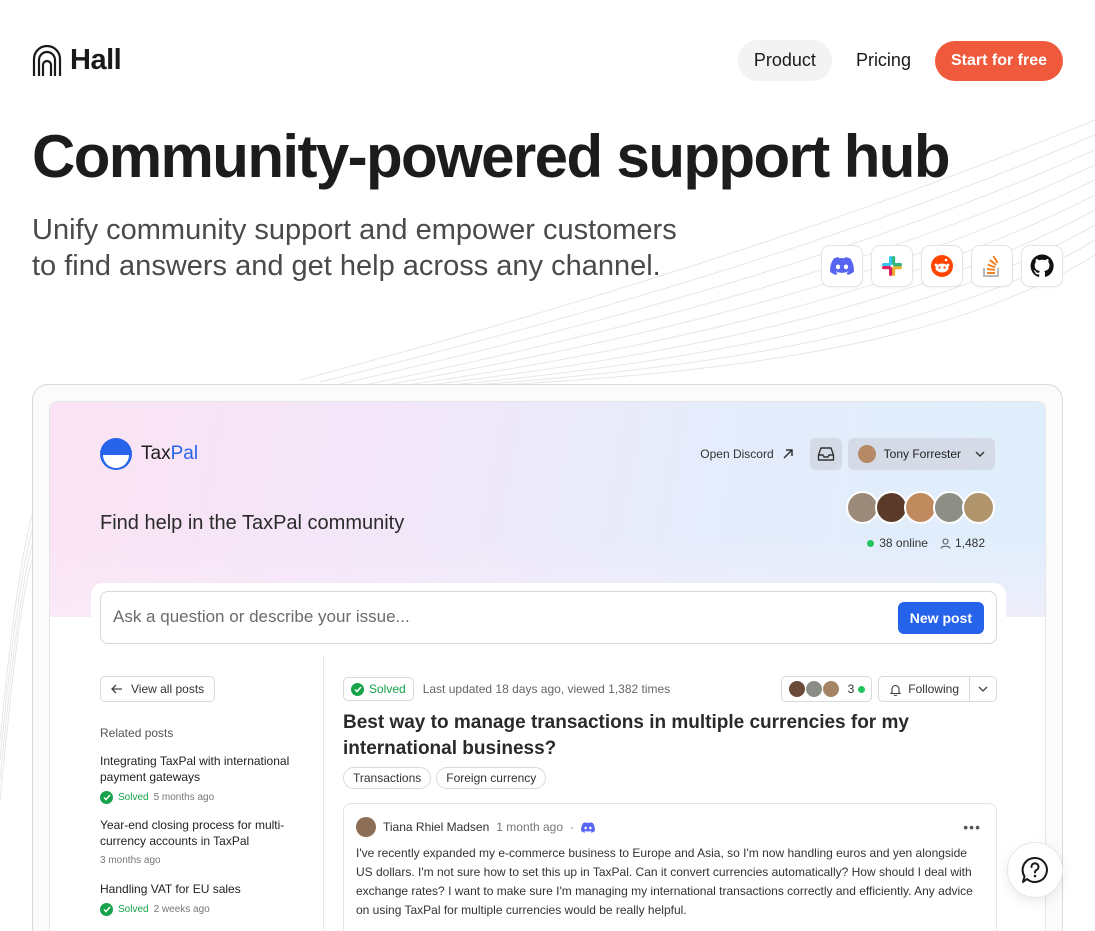  Describe the element at coordinates (969, 543) in the screenshot. I see `member-count-label: 1,482` at that location.